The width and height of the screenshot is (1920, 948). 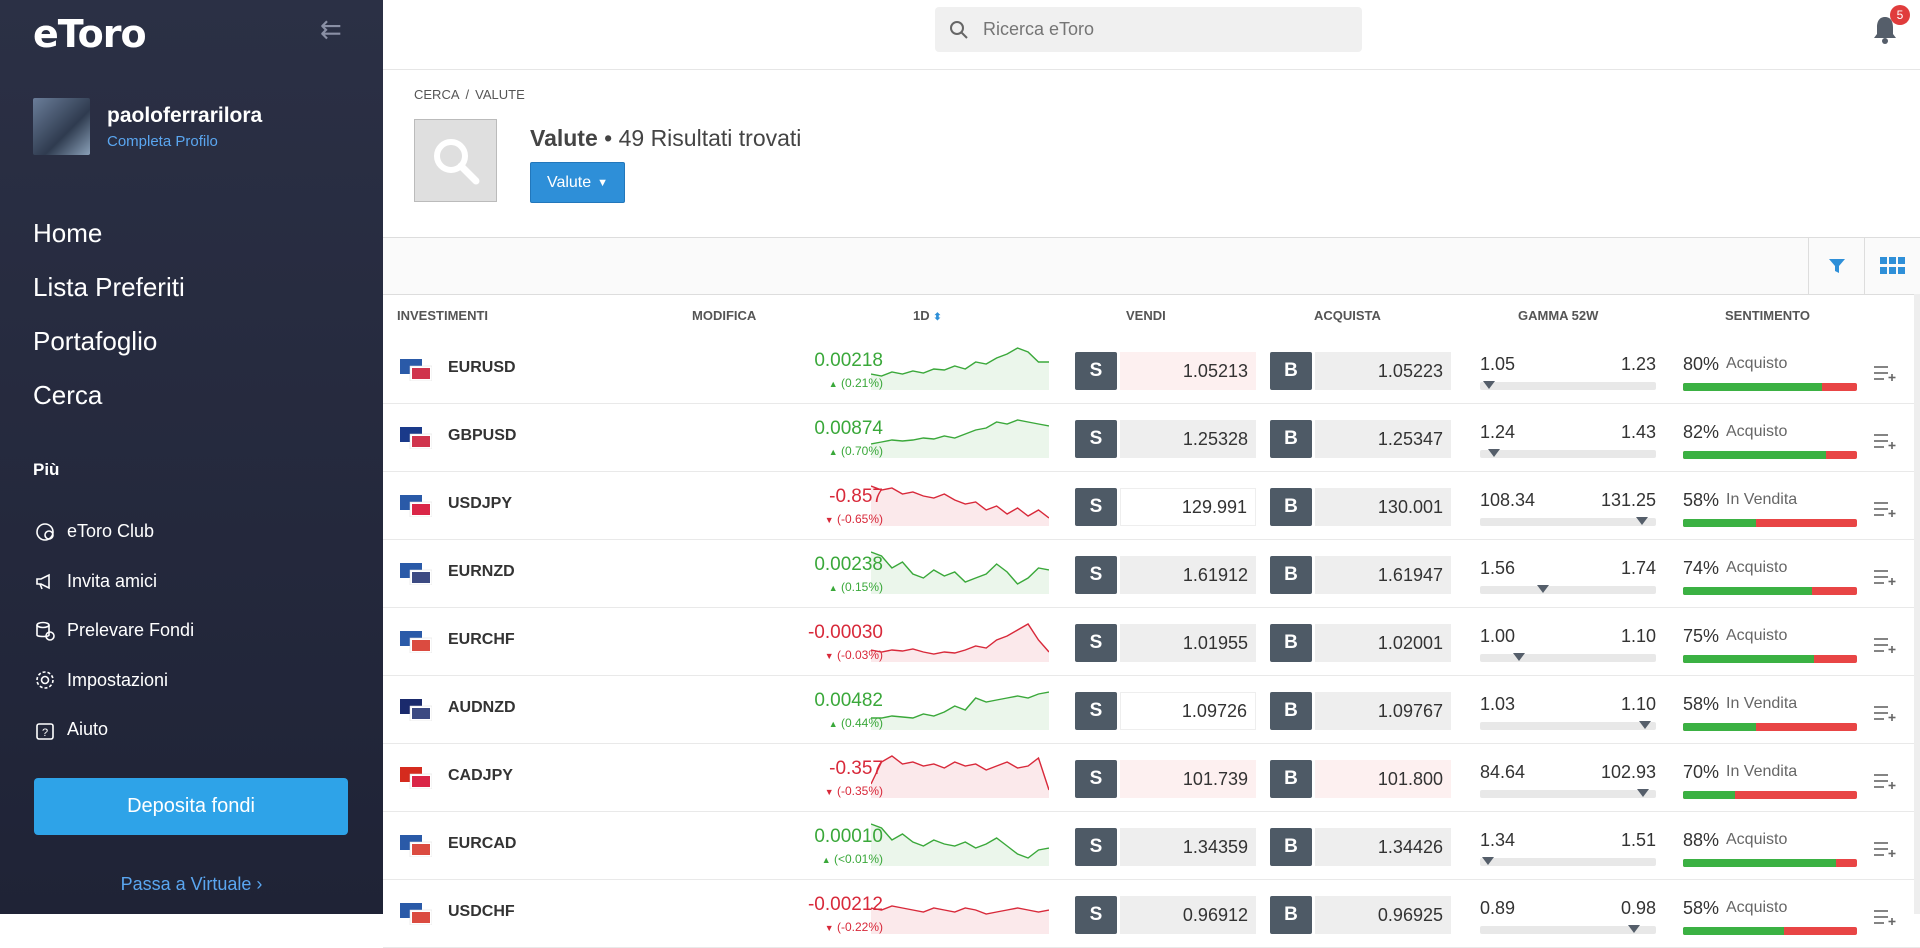 What do you see at coordinates (1383, 643) in the screenshot?
I see `buy-price: 1.02001` at bounding box center [1383, 643].